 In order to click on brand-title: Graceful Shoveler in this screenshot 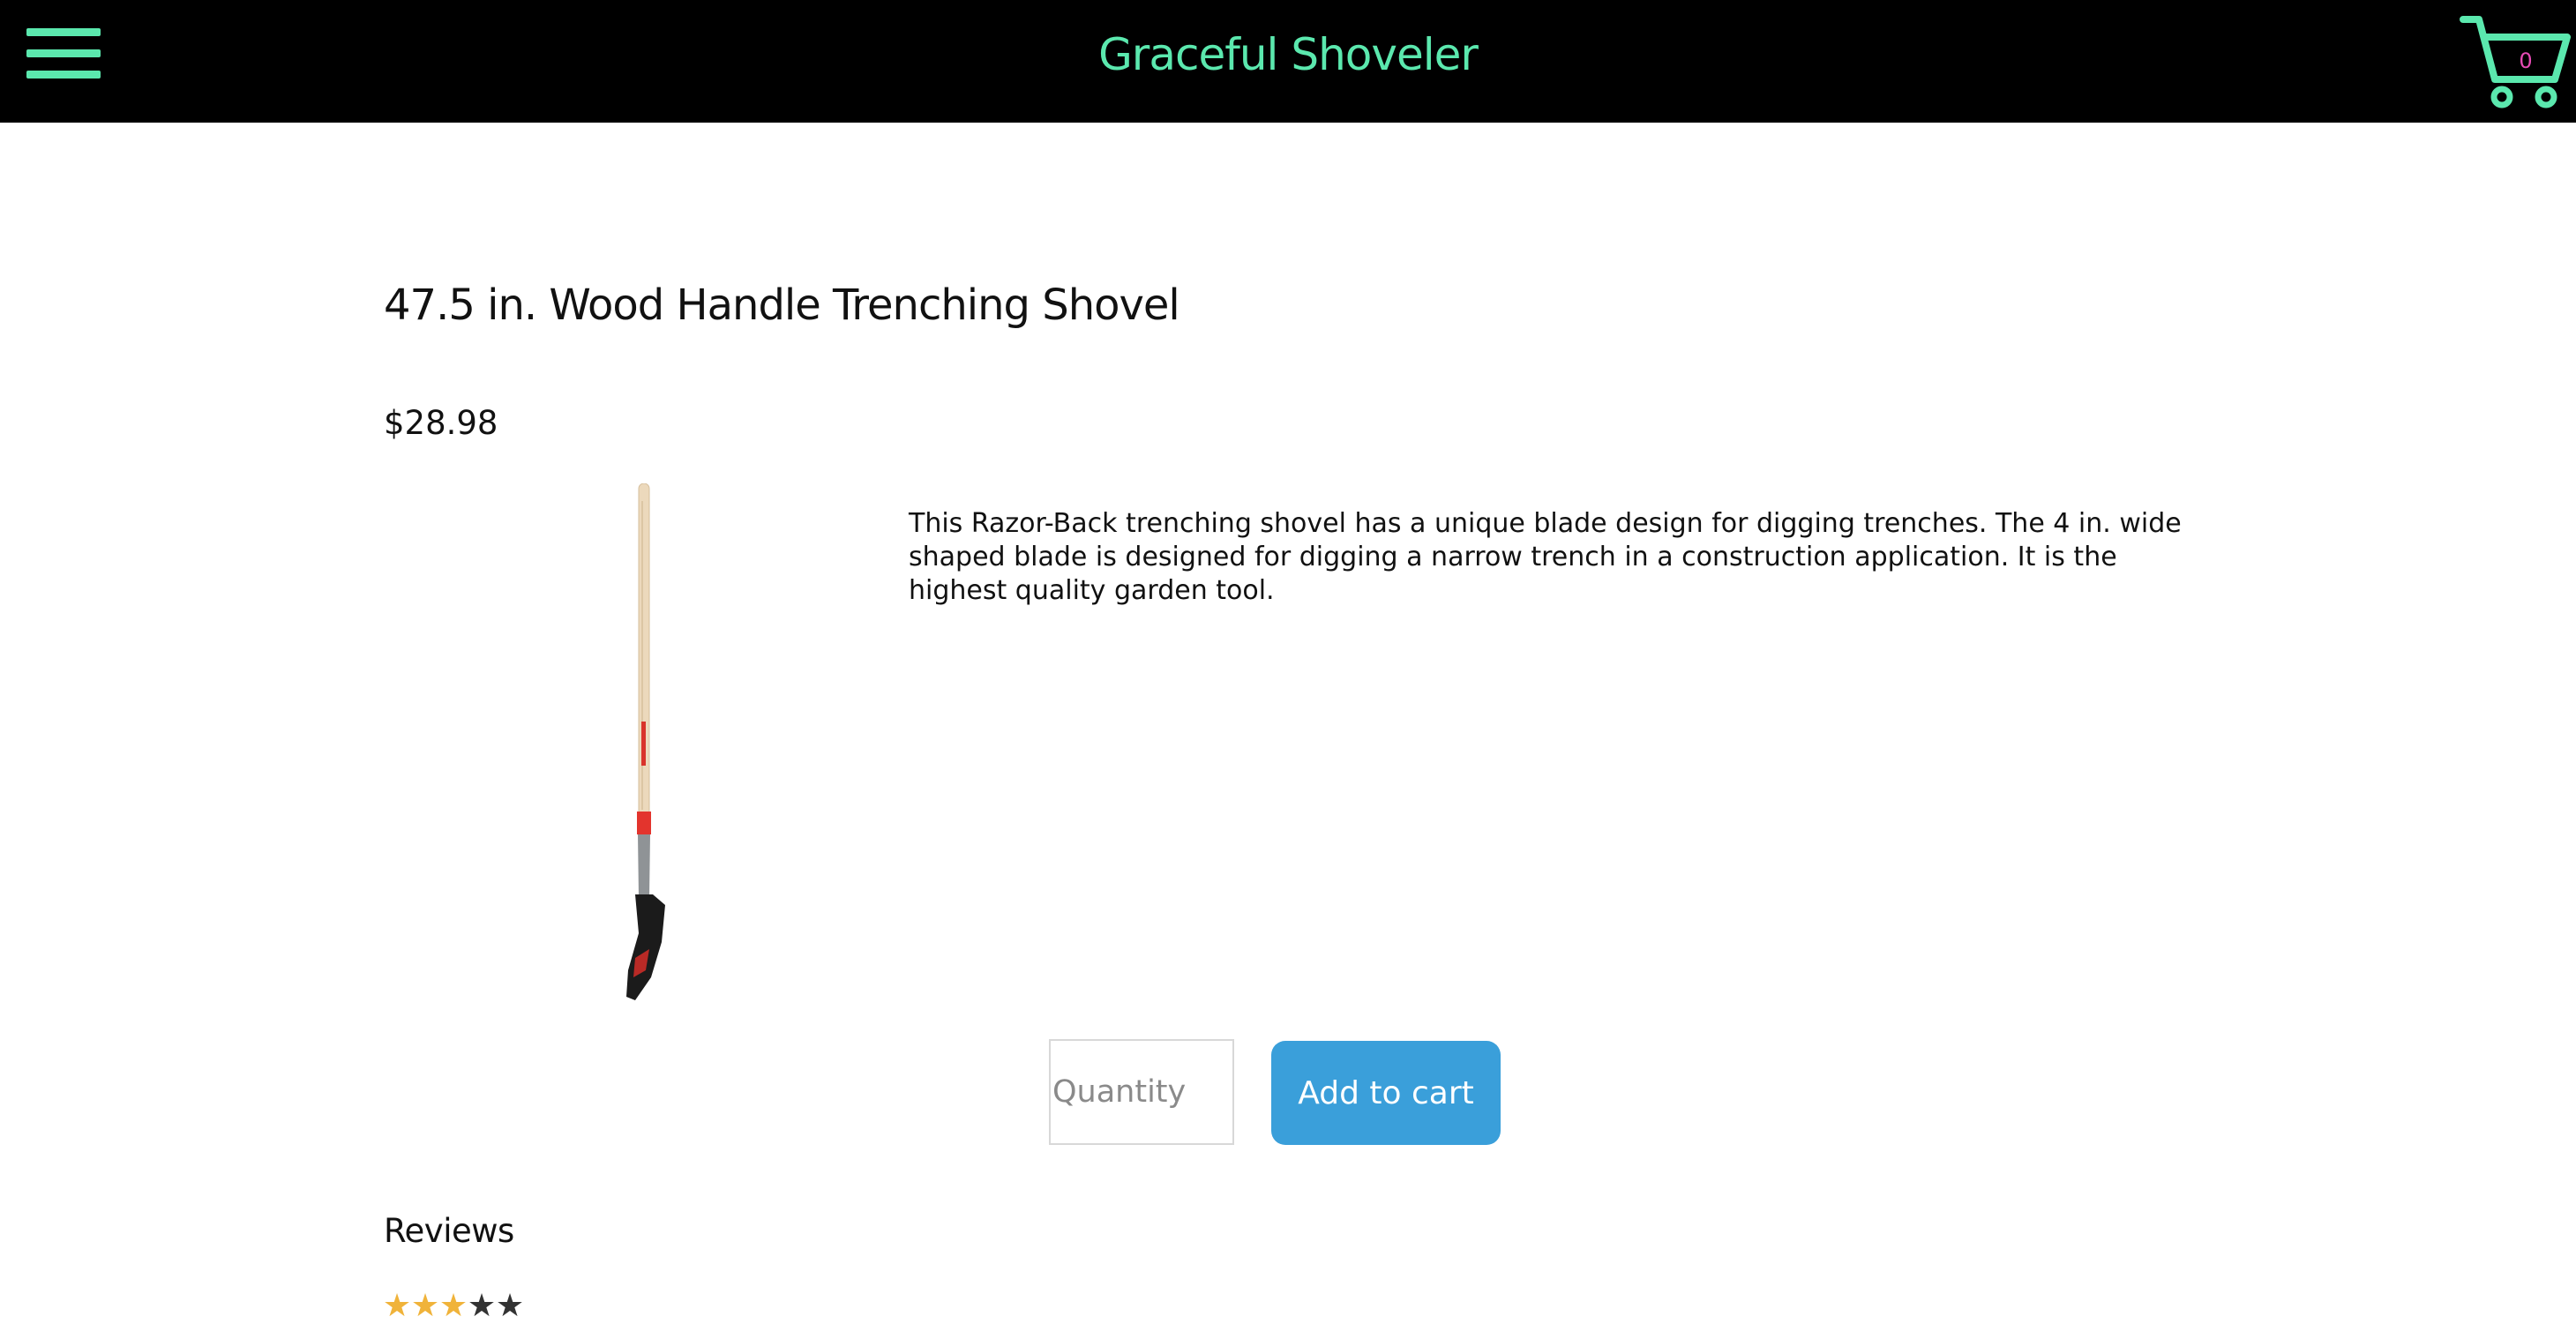, I will do `click(1288, 54)`.